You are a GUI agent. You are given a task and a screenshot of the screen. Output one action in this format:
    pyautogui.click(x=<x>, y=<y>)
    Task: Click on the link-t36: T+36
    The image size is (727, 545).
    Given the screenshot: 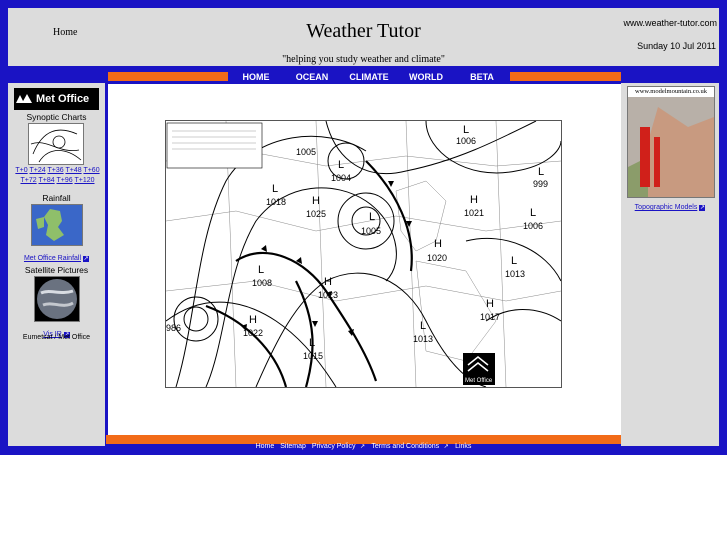 What is the action you would take?
    pyautogui.click(x=55, y=170)
    